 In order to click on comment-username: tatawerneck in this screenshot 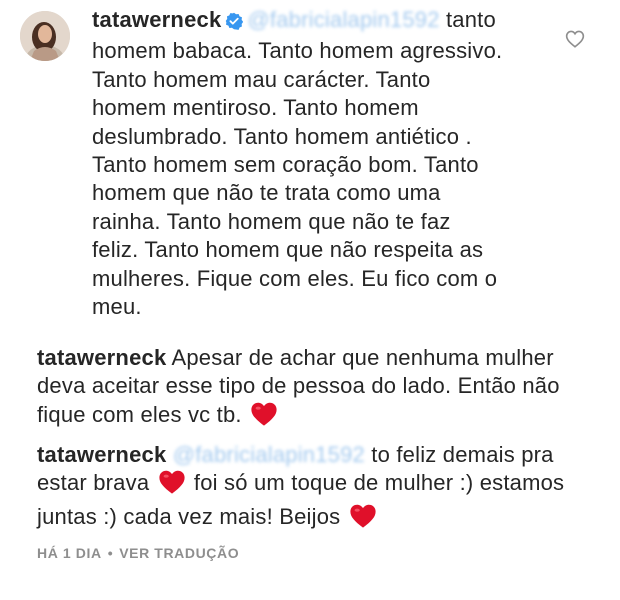, I will do `click(156, 19)`.